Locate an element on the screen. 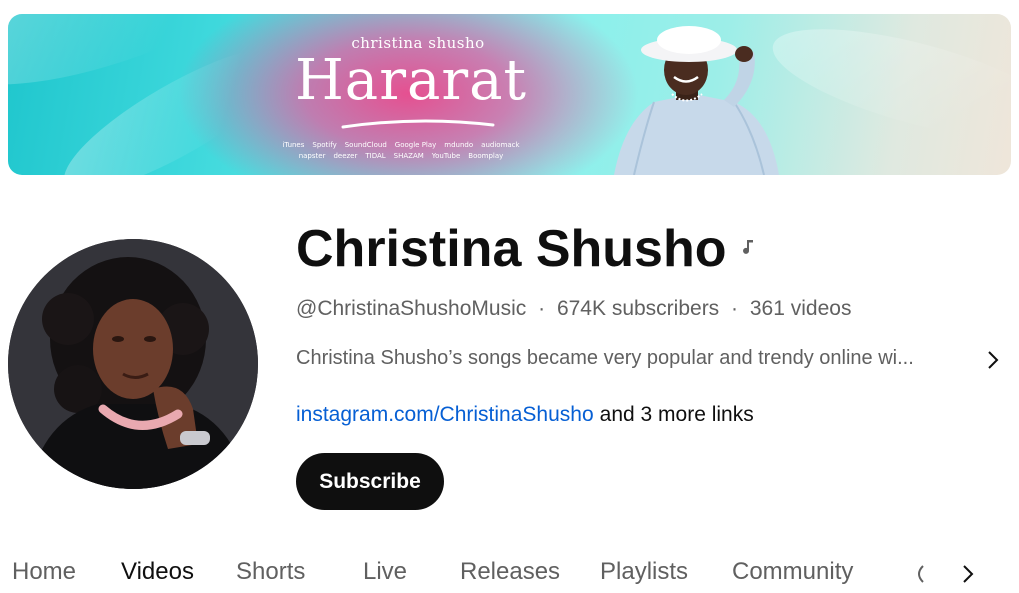 This screenshot has width=1019, height=593. channel-avatar is located at coordinates (133, 364).